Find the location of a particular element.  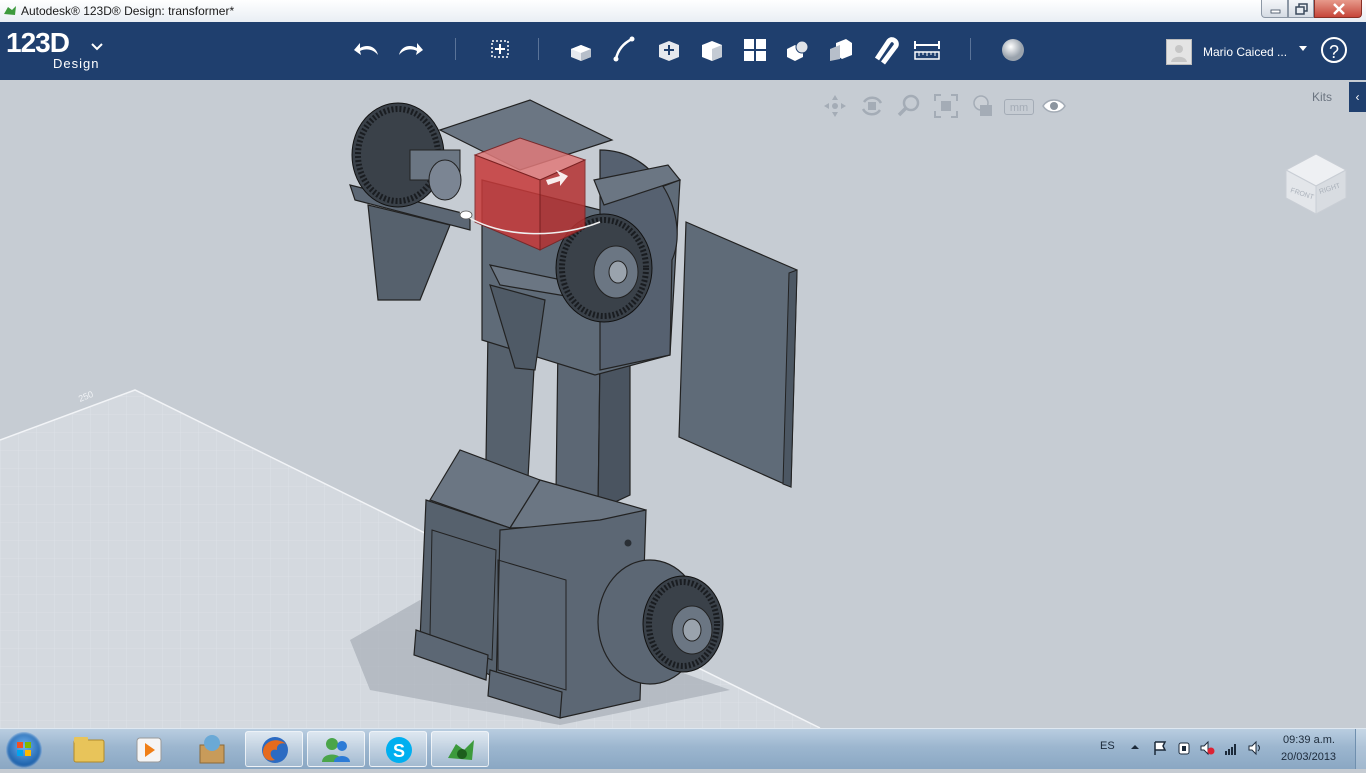

primitives-button is located at coordinates (582, 50).